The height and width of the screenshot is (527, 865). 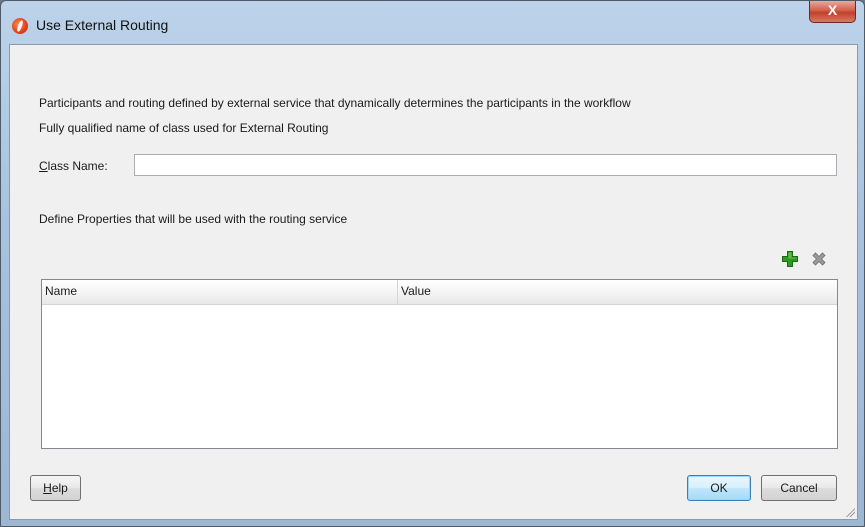 I want to click on help-mnemonic: H, so click(x=47, y=488).